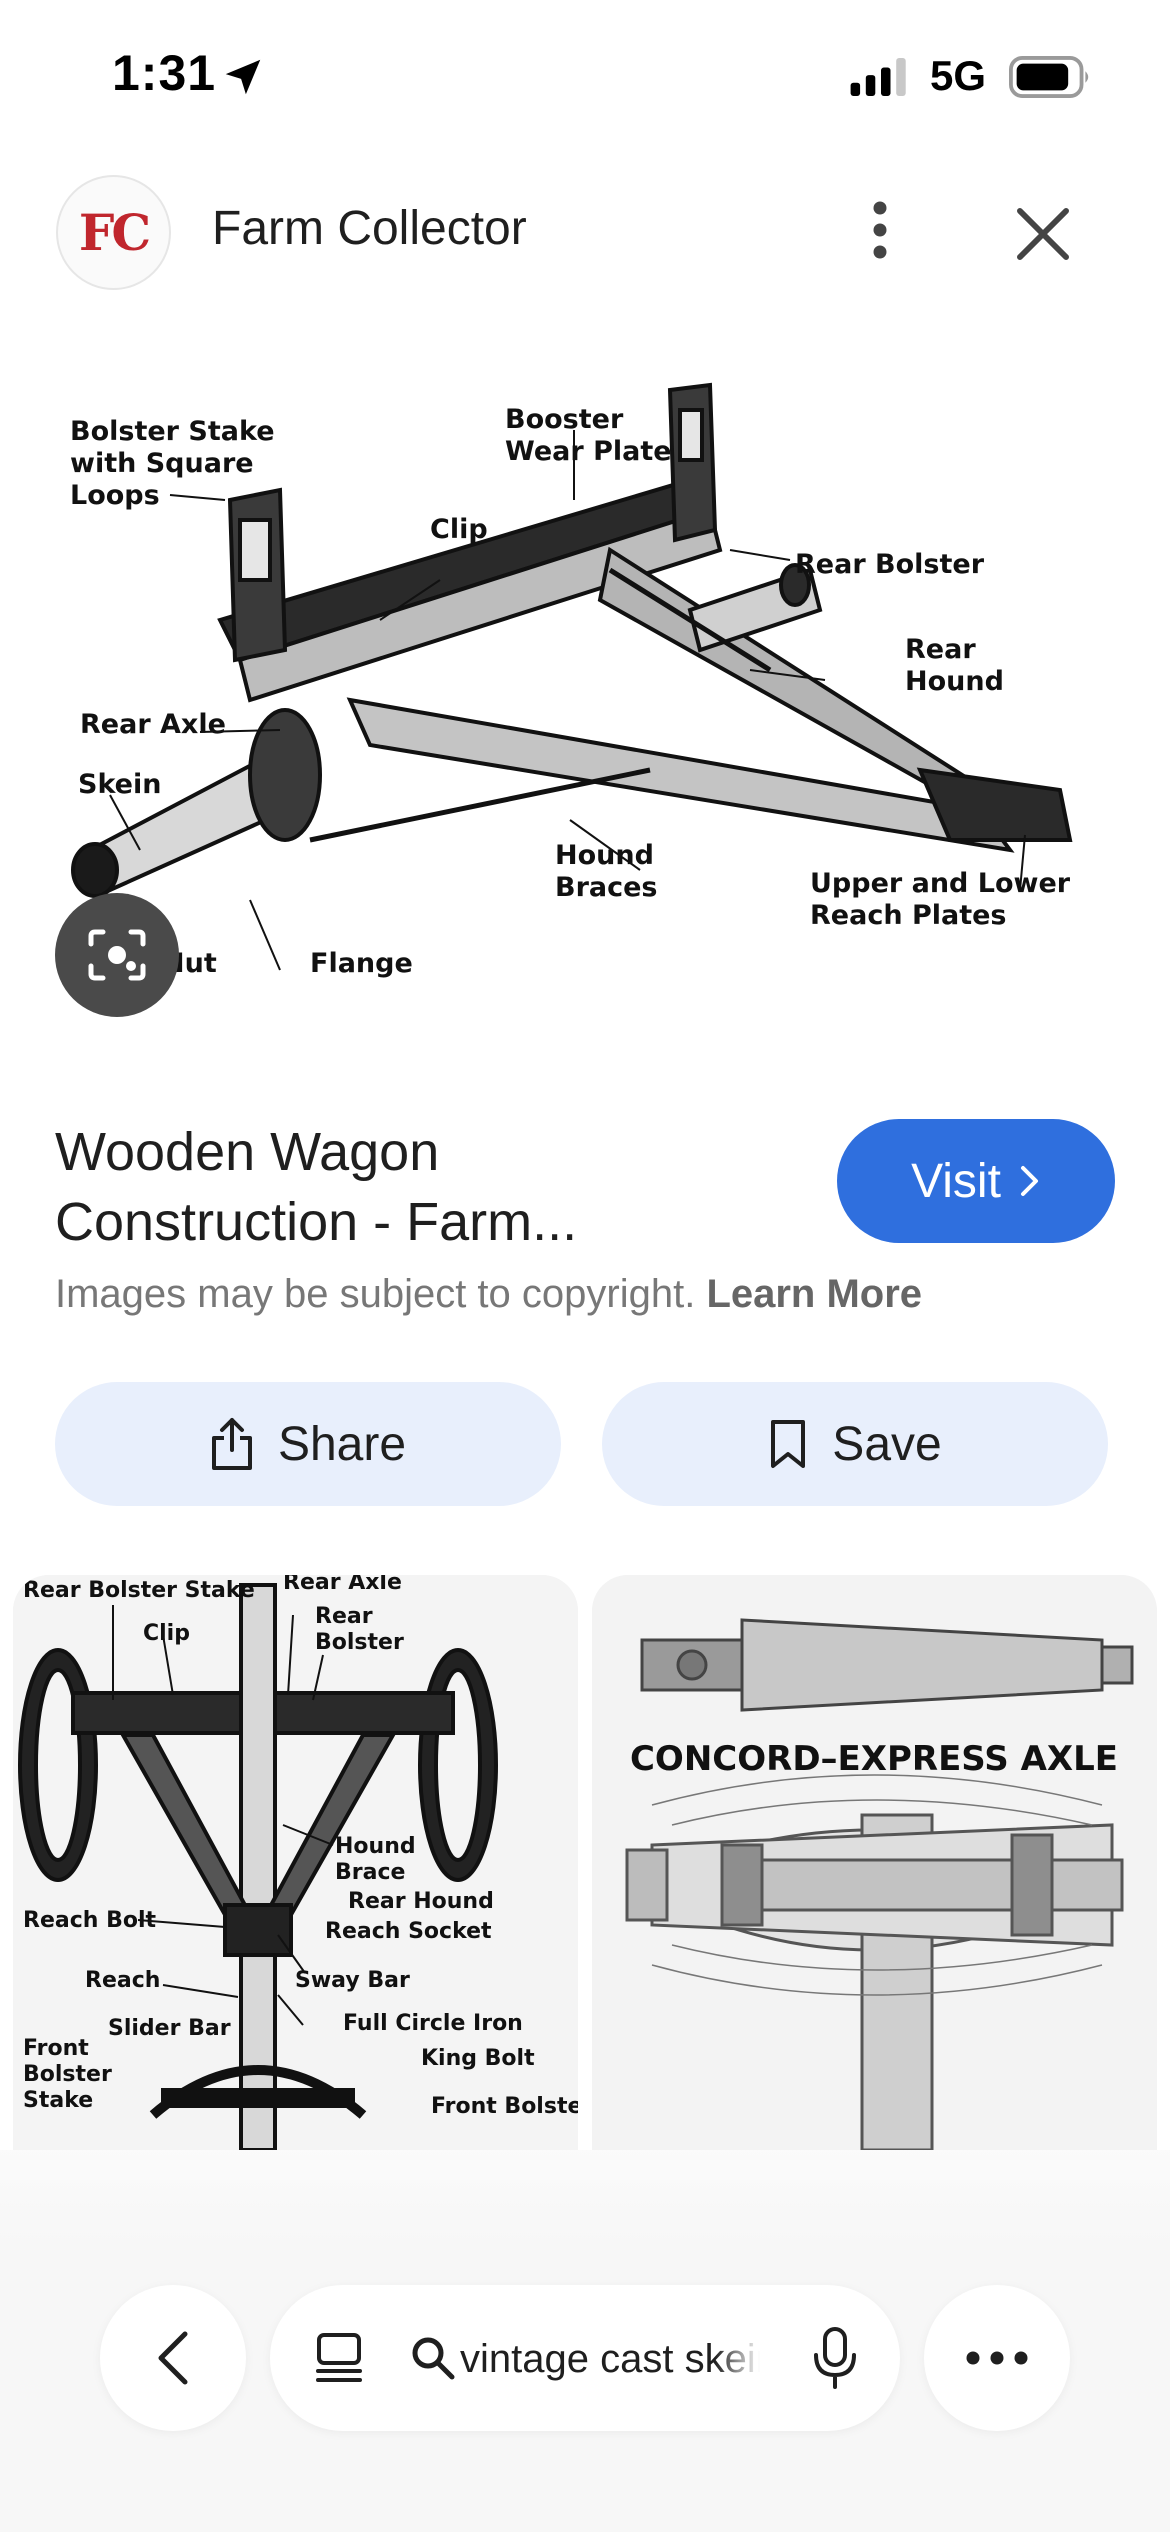  What do you see at coordinates (247, 1152) in the screenshot?
I see `result-title-line1: Wooden Wagon` at bounding box center [247, 1152].